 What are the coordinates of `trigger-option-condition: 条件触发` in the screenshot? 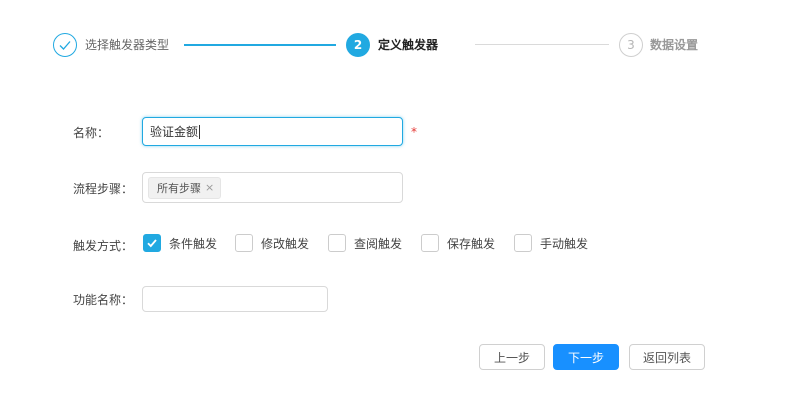 It's located at (180, 243).